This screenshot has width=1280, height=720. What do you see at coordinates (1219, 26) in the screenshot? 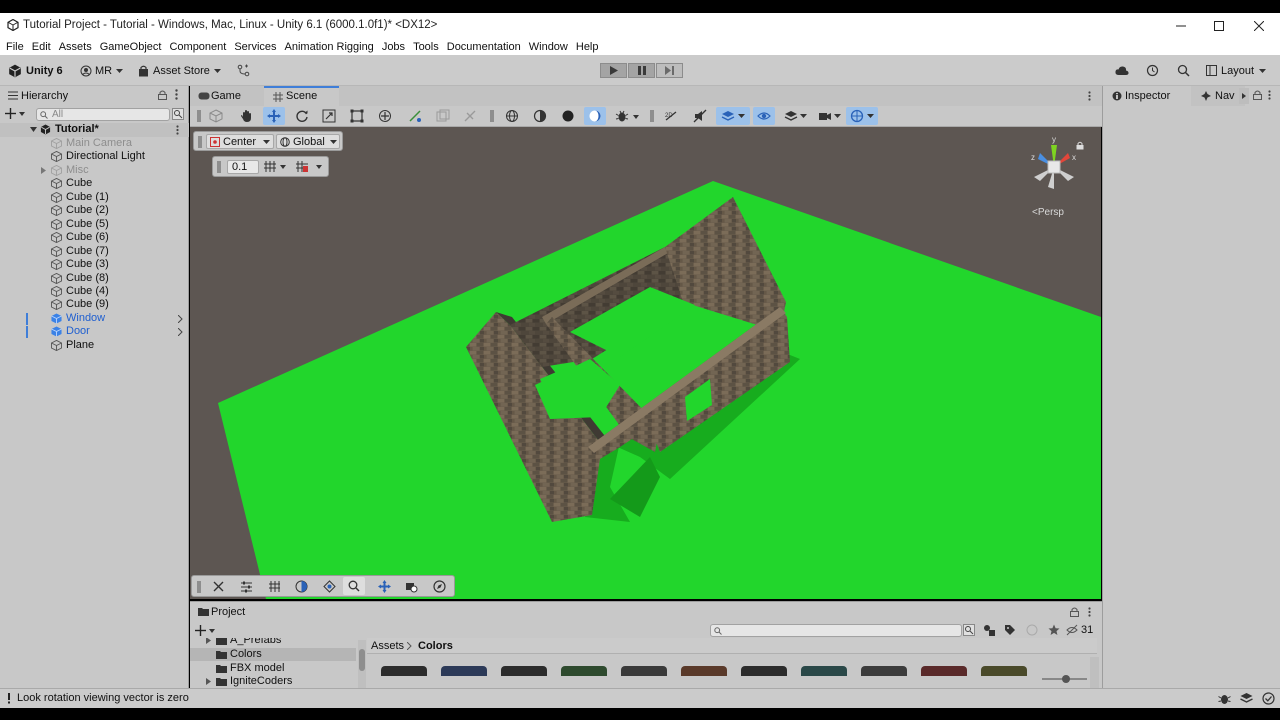
I see `maximize-button` at bounding box center [1219, 26].